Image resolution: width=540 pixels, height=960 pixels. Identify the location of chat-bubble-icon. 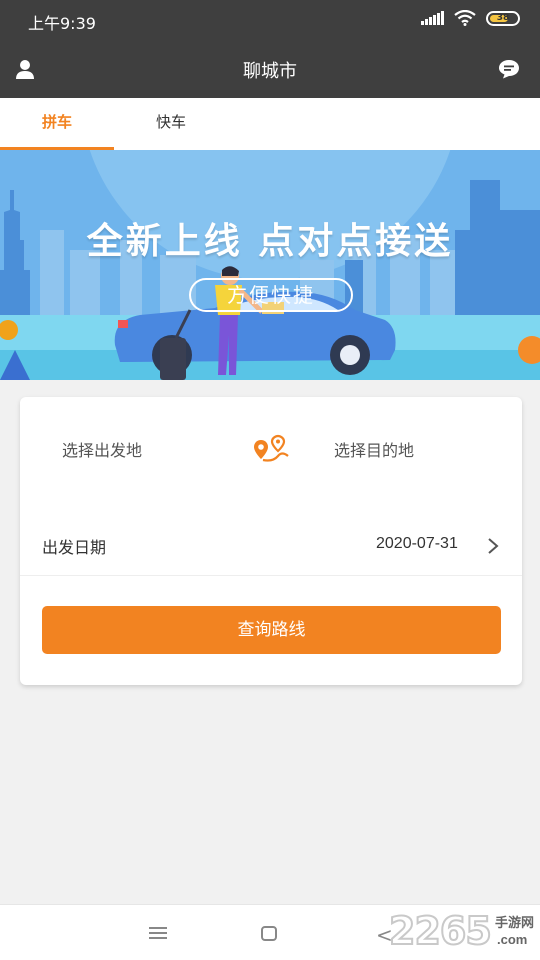
(509, 69).